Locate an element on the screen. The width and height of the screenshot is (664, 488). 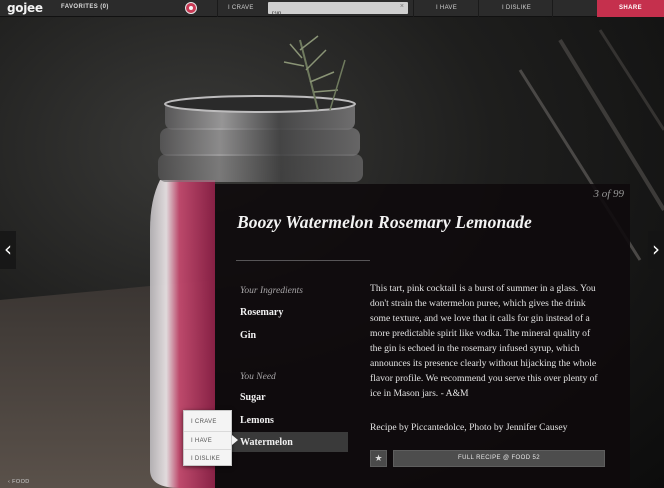
ingredient-preference-popover: I CRAVE I HAVE I DISLIKE is located at coordinates (210, 438).